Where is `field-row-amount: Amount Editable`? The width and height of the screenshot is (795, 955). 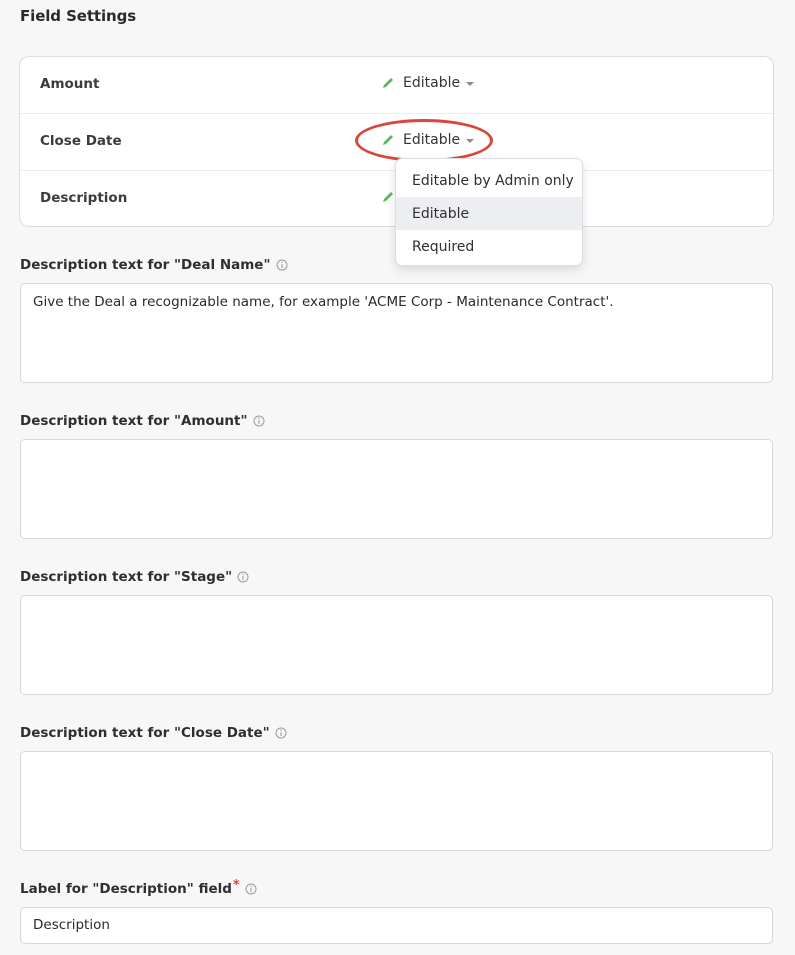
field-row-amount: Amount Editable is located at coordinates (396, 85).